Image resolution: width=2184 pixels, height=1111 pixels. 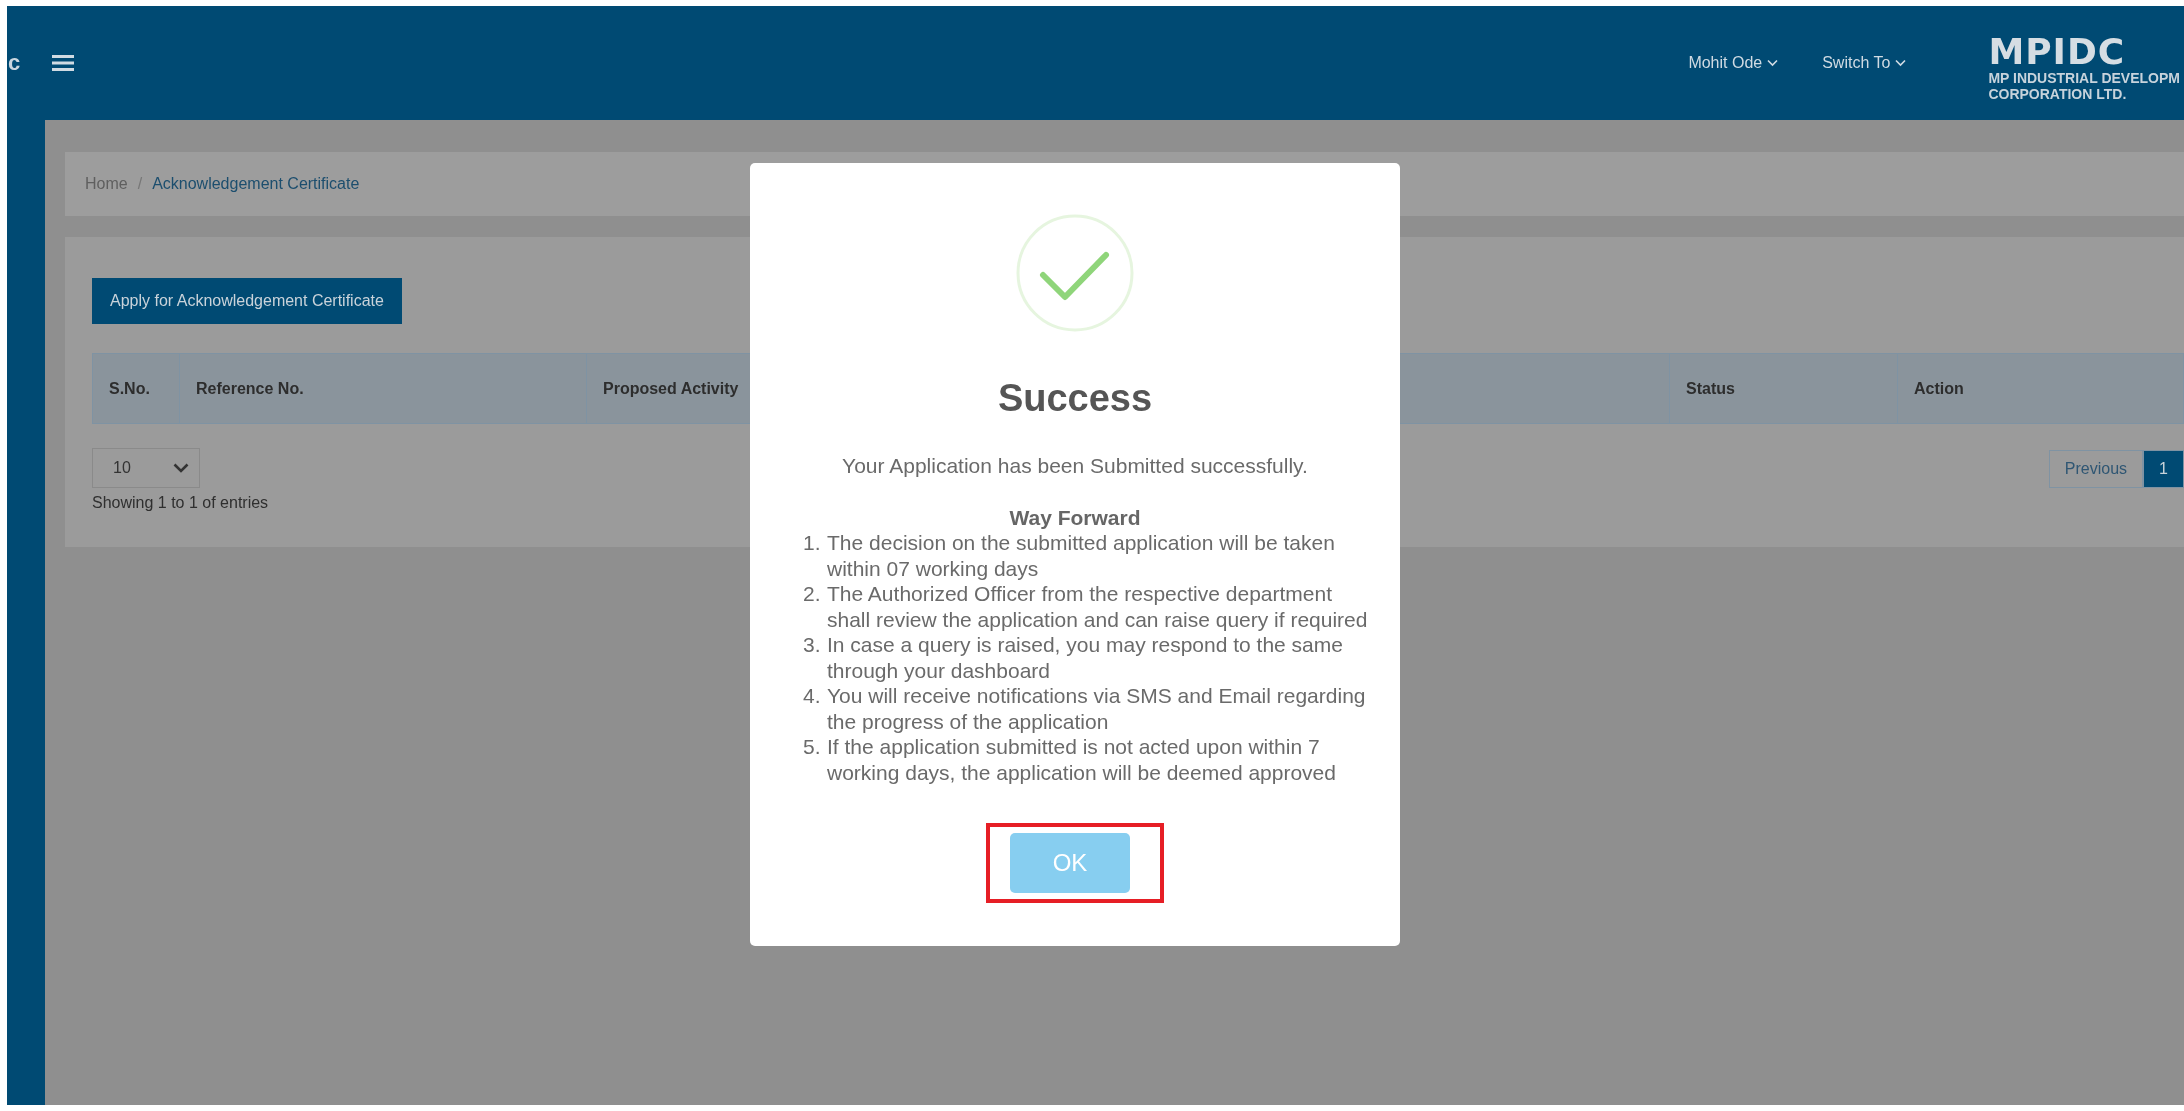 What do you see at coordinates (129, 388) in the screenshot?
I see `column-header: S.No.` at bounding box center [129, 388].